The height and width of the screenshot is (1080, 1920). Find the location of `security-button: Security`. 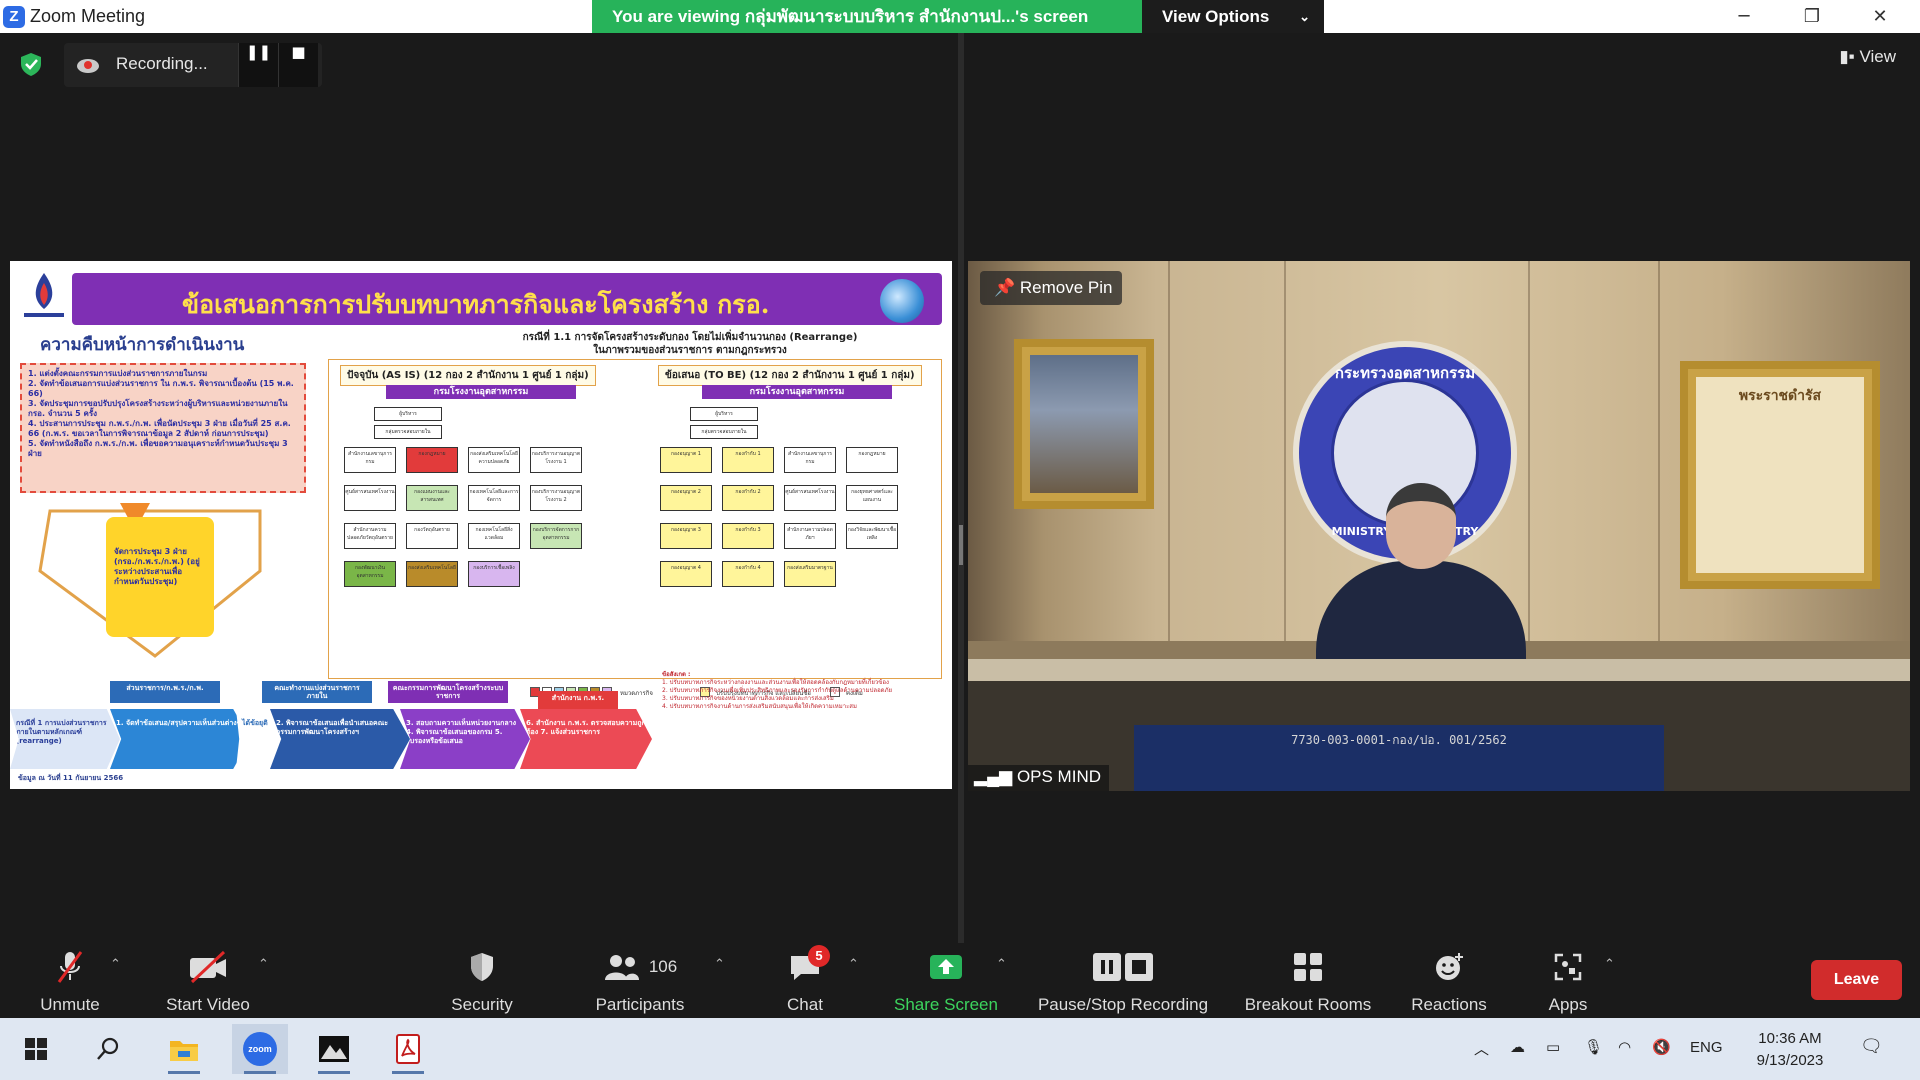

security-button: Security is located at coordinates (482, 982).